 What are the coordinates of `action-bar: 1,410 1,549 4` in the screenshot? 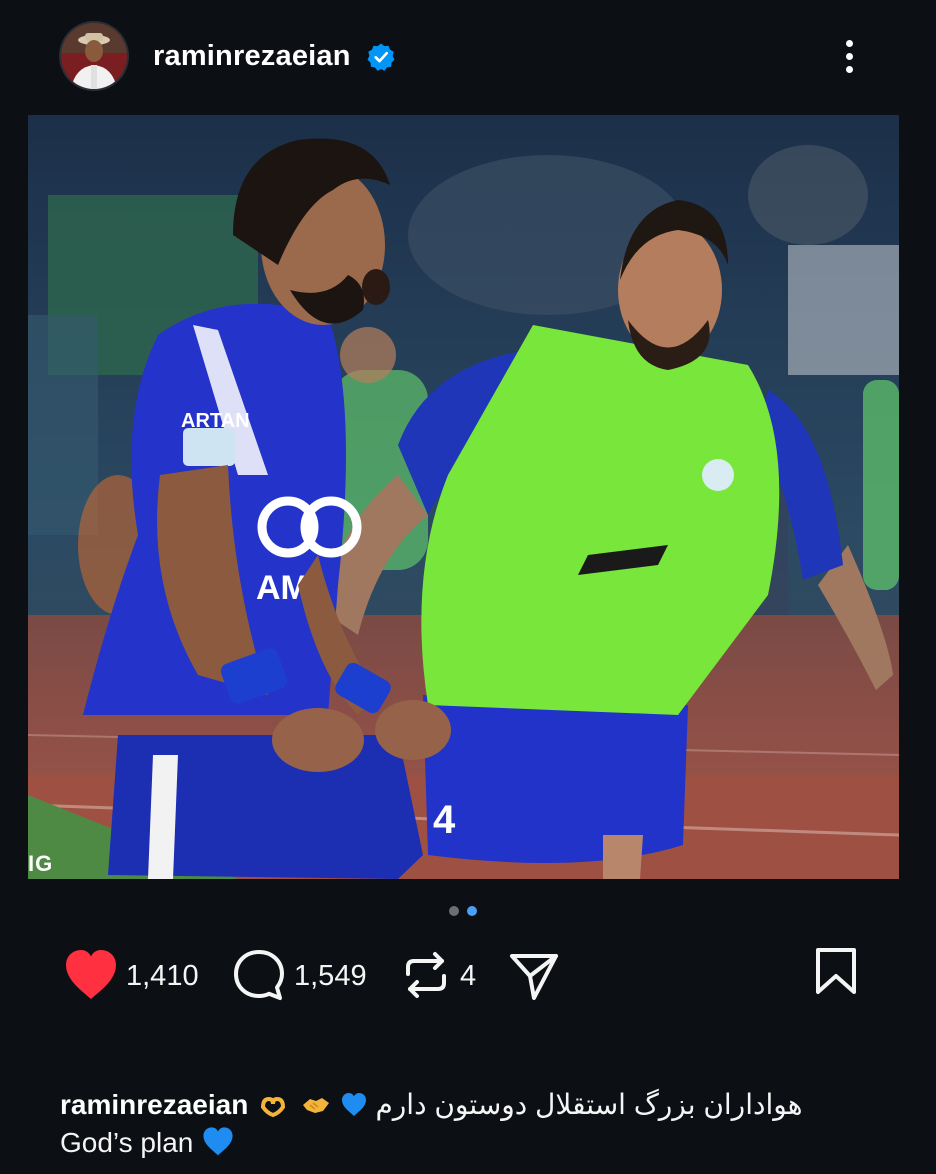 It's located at (468, 975).